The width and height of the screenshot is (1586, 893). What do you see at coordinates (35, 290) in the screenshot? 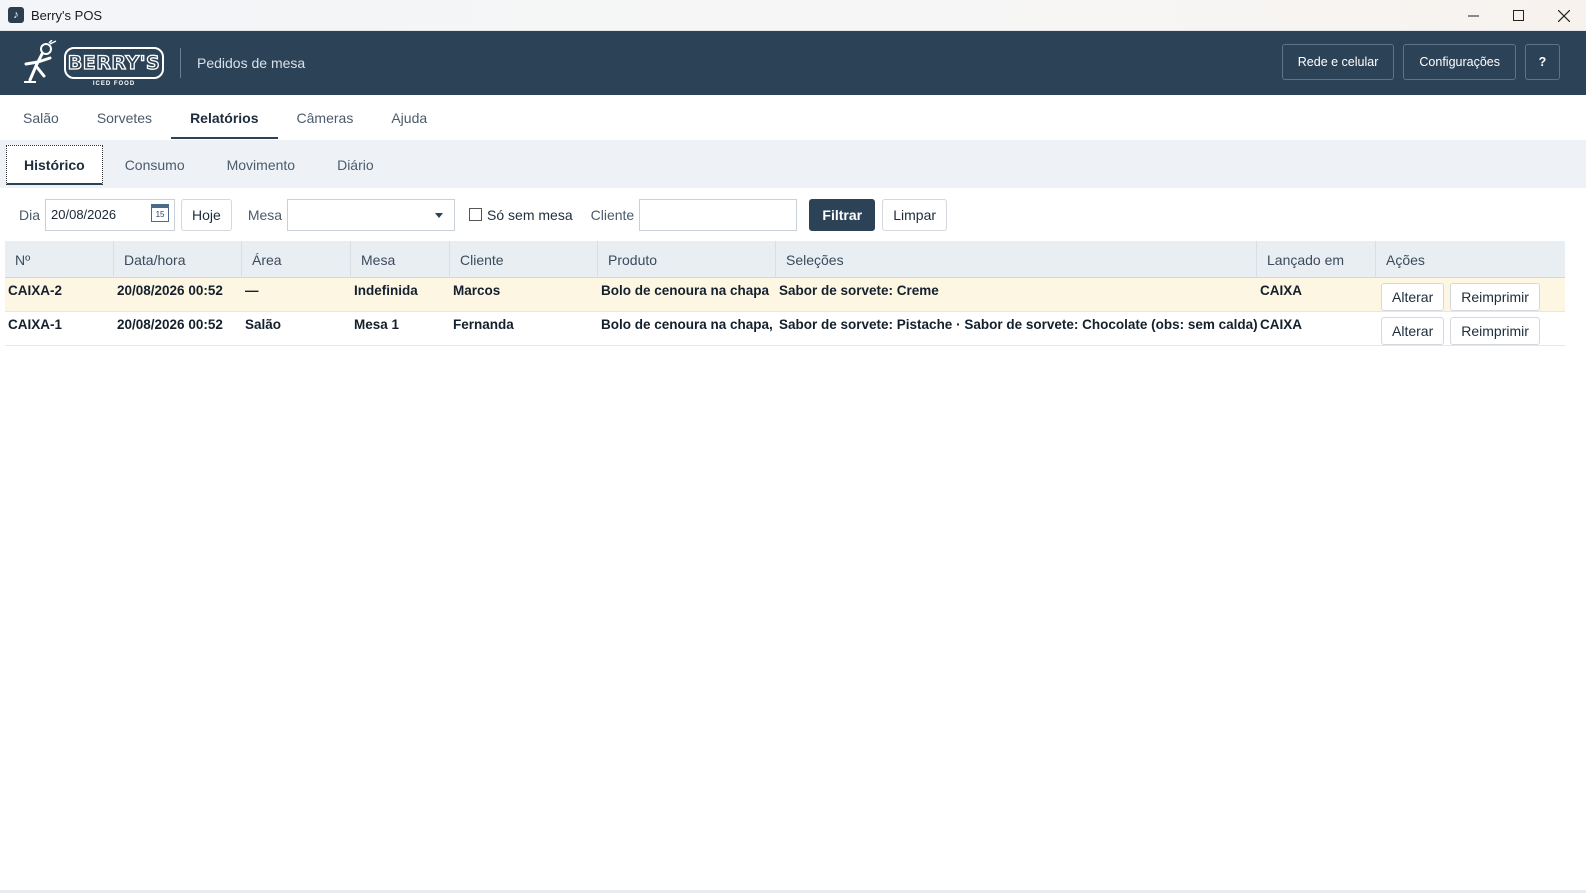
I see `cell-number: CAIXA-2` at bounding box center [35, 290].